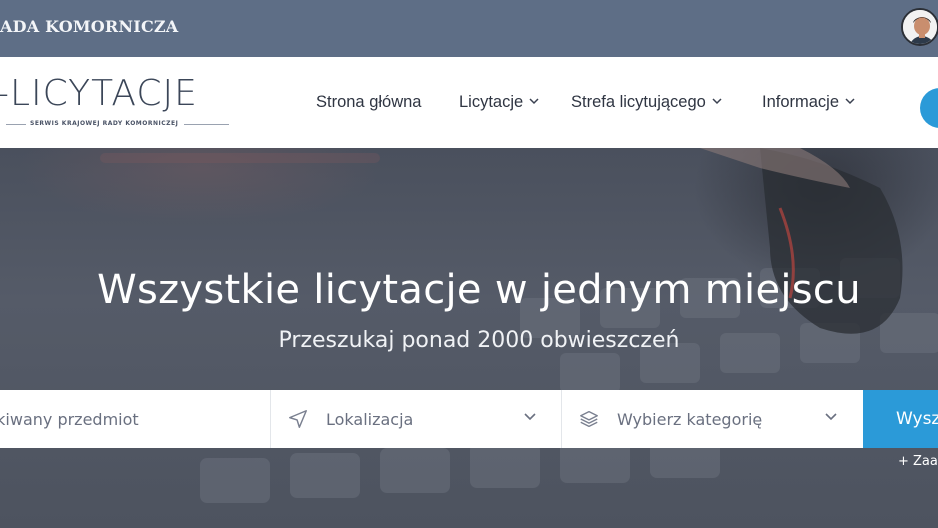 The image size is (938, 528). What do you see at coordinates (99, 93) in the screenshot?
I see `logo-title: -LICYTACJE` at bounding box center [99, 93].